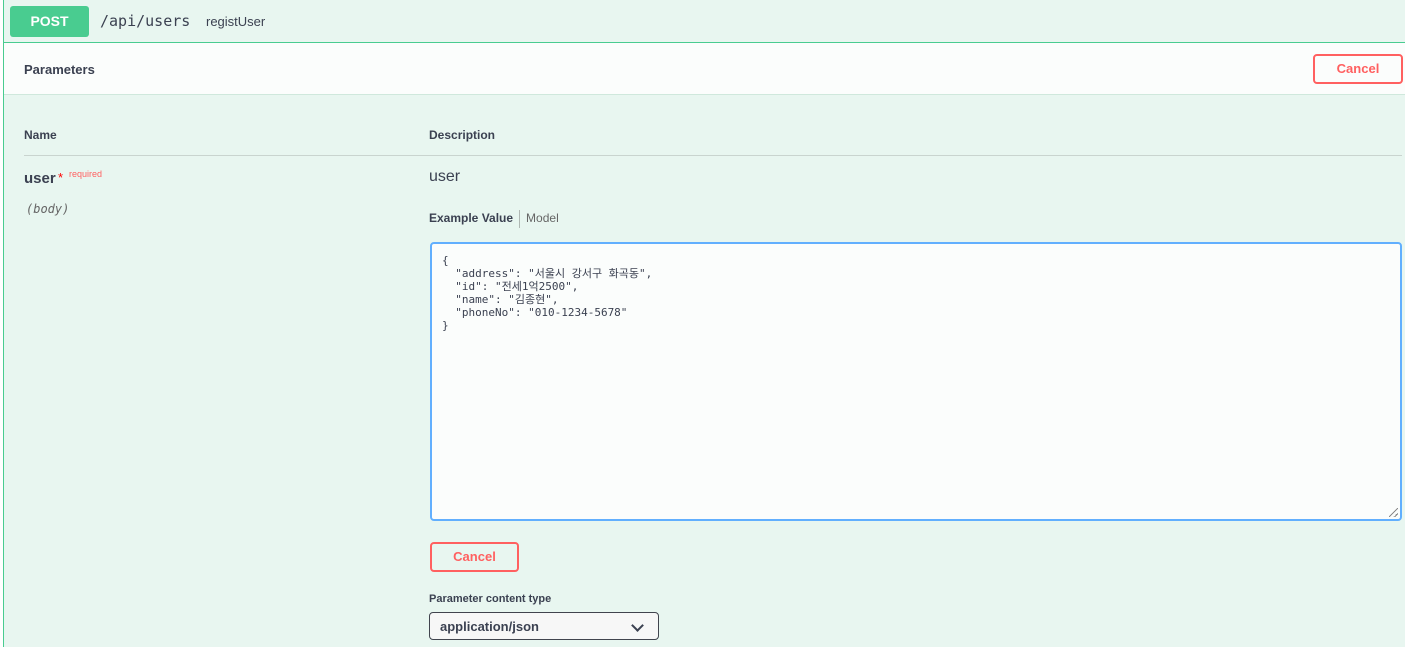  What do you see at coordinates (1358, 69) in the screenshot?
I see `try-out-cancel-button: Cancel` at bounding box center [1358, 69].